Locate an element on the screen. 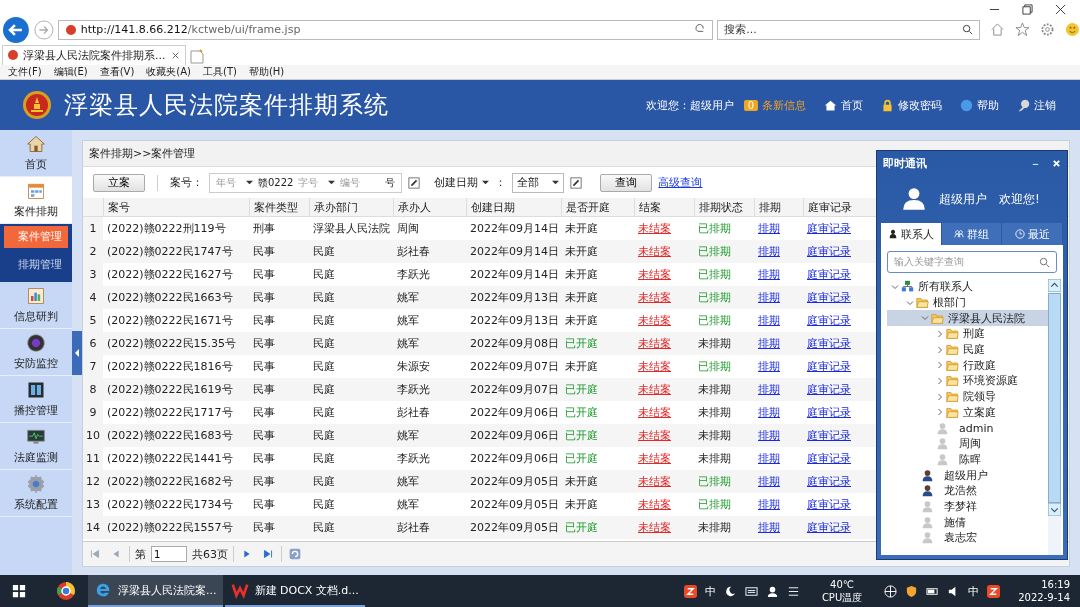 This screenshot has height=607, width=1080. collapse-handle is located at coordinates (77, 352).